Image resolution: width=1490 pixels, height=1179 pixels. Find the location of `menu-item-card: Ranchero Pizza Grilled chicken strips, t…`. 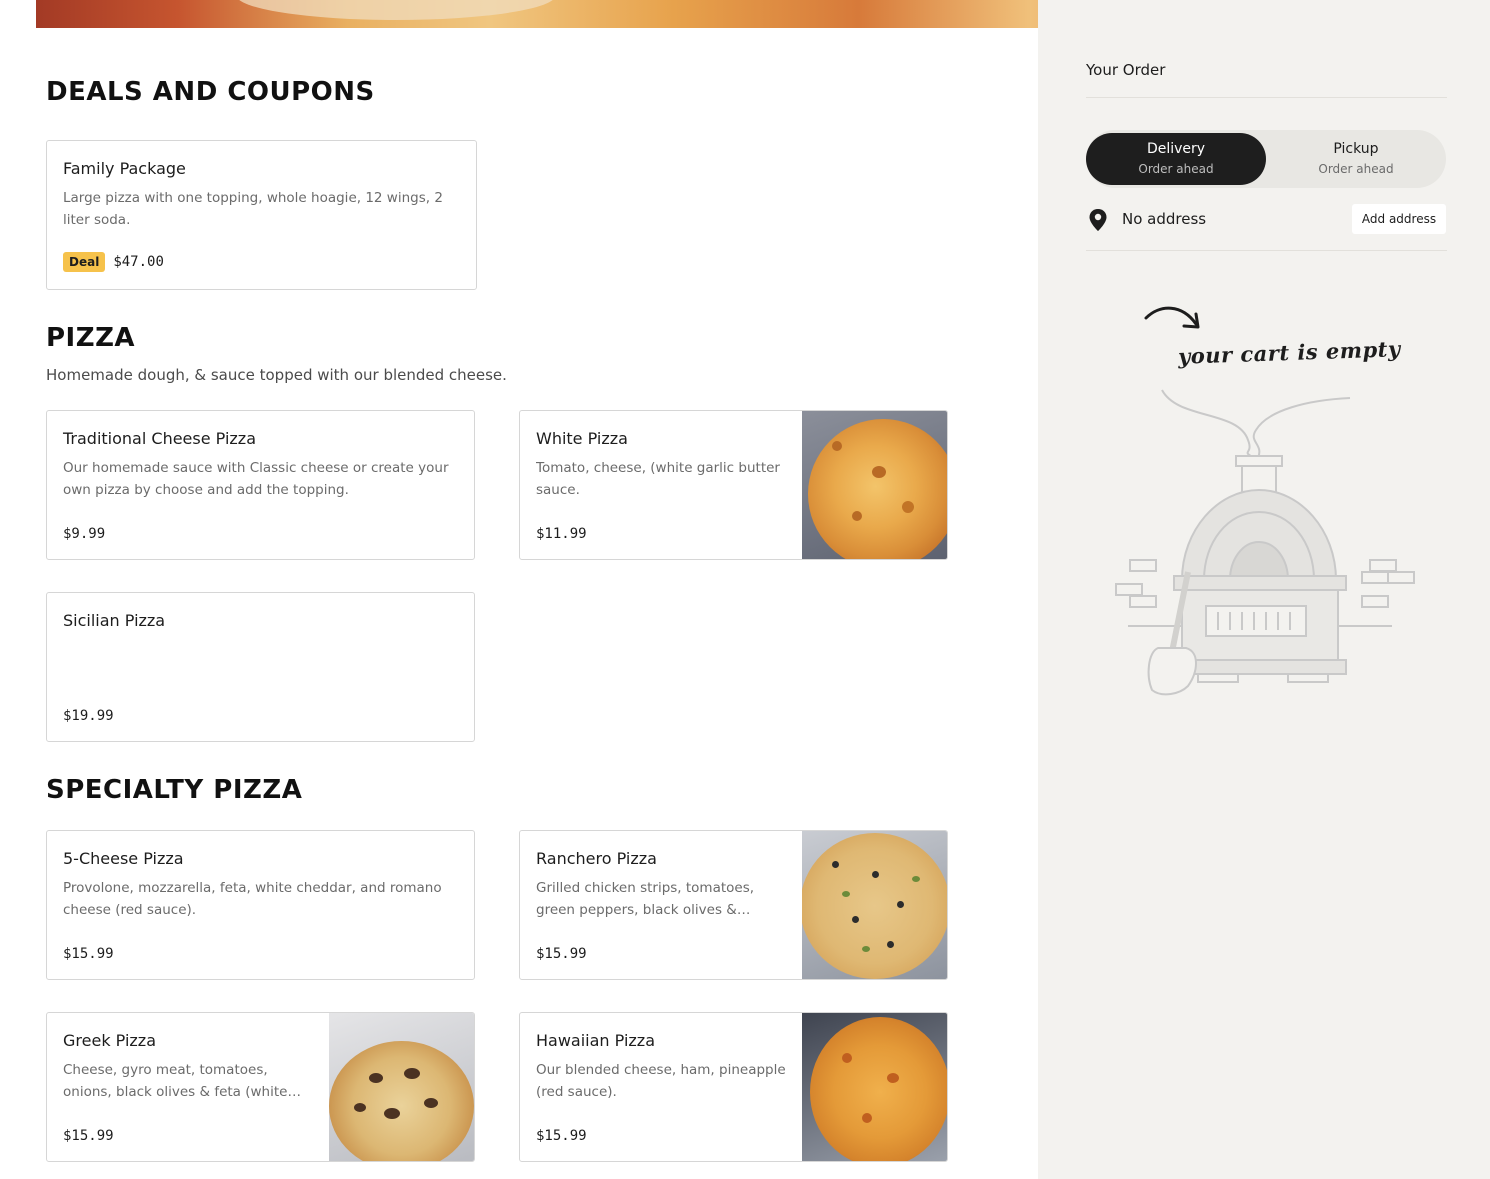

menu-item-card: Ranchero Pizza Grilled chicken strips, t… is located at coordinates (733, 905).